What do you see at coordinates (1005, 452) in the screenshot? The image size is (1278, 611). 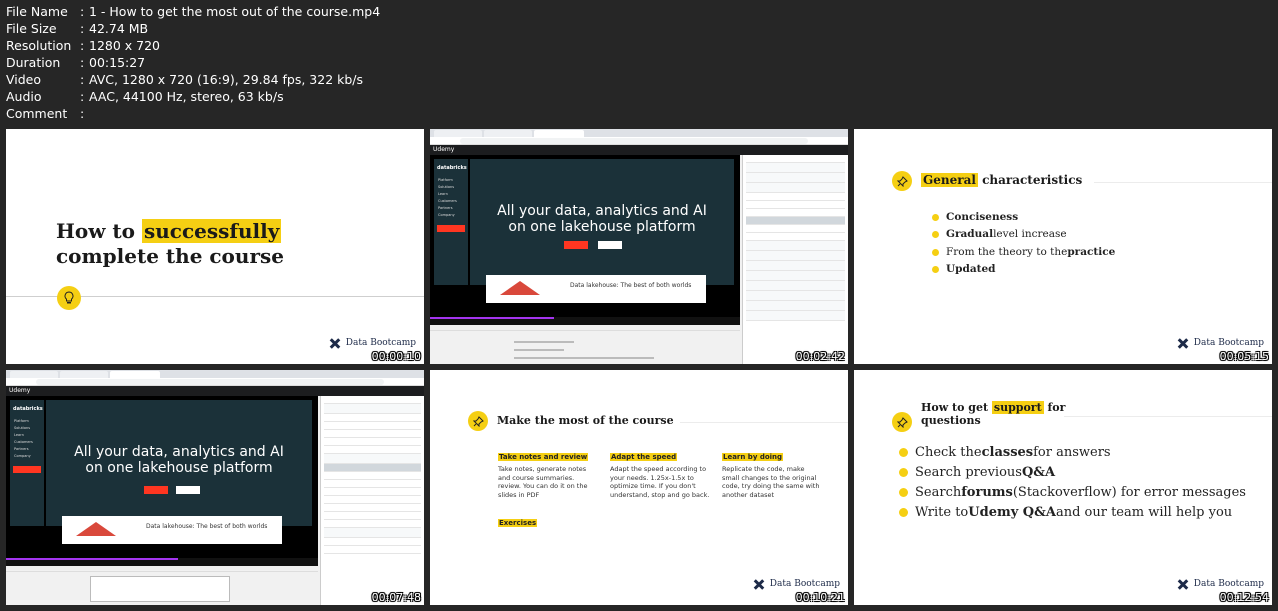 I see `bullet-item: Check the classes for answers` at bounding box center [1005, 452].